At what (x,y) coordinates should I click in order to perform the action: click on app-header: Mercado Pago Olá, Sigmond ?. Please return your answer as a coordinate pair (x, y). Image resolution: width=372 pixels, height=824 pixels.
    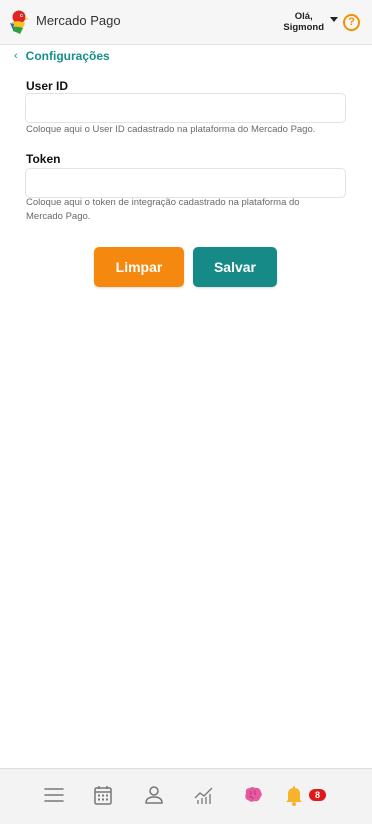
    Looking at the image, I should click on (186, 22).